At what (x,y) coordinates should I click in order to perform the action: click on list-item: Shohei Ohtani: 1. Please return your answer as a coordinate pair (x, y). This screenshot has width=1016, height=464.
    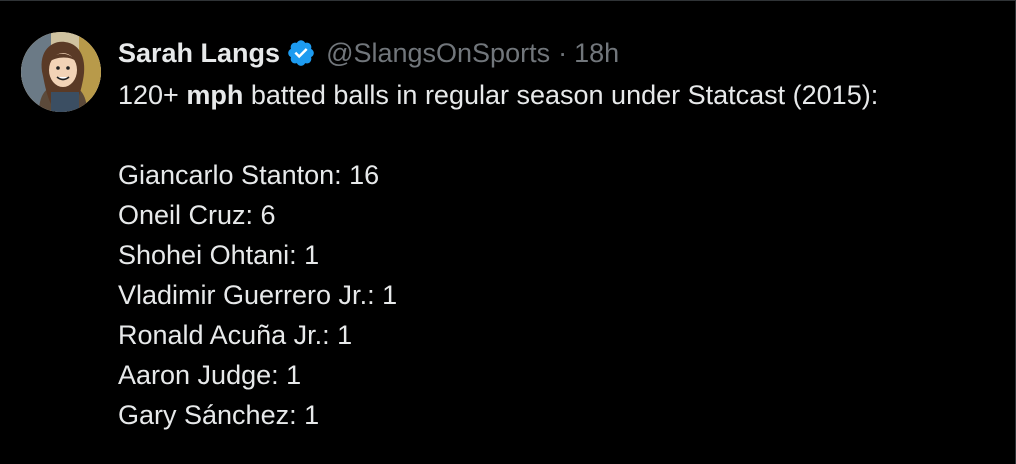
    Looking at the image, I should click on (219, 255).